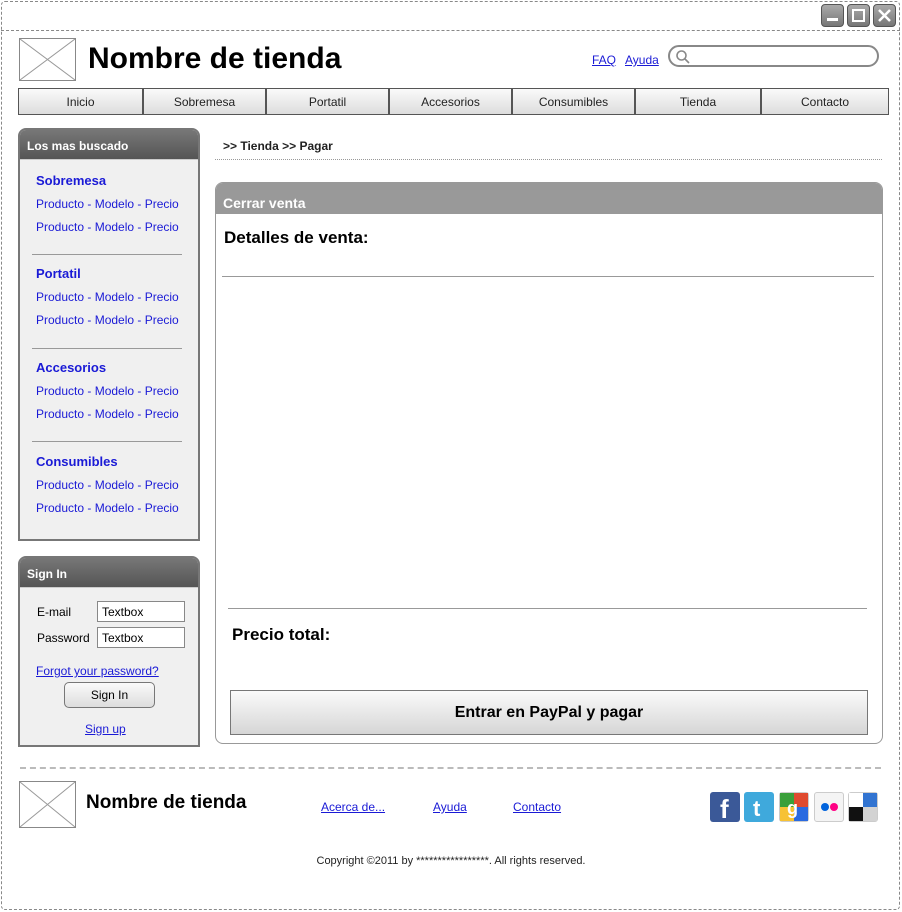 The height and width of the screenshot is (912, 902). What do you see at coordinates (141, 637) in the screenshot?
I see `password-field: Textbox` at bounding box center [141, 637].